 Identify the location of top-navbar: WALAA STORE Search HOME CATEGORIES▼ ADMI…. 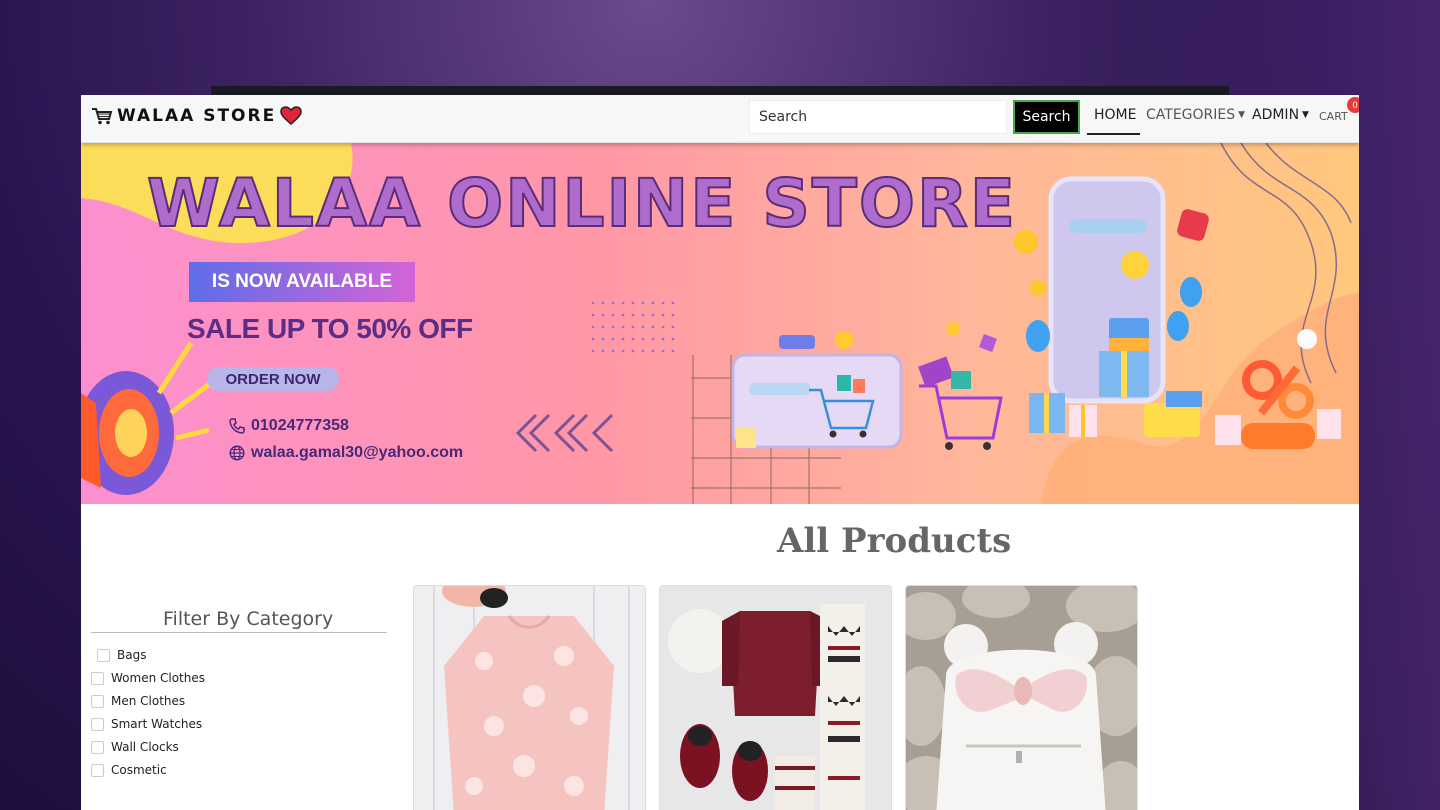
(720, 119).